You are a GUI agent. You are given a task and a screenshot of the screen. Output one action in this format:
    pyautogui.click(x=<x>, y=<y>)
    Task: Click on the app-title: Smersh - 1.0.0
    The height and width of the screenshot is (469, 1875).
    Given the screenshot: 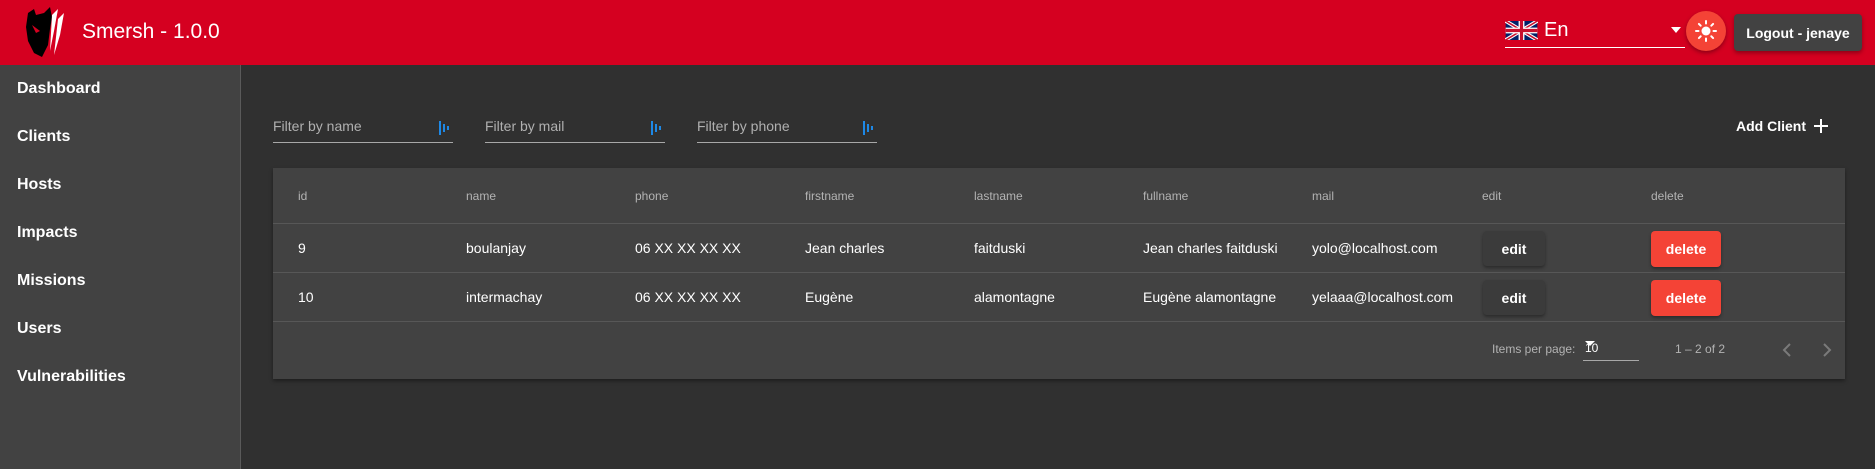 What is the action you would take?
    pyautogui.click(x=151, y=31)
    